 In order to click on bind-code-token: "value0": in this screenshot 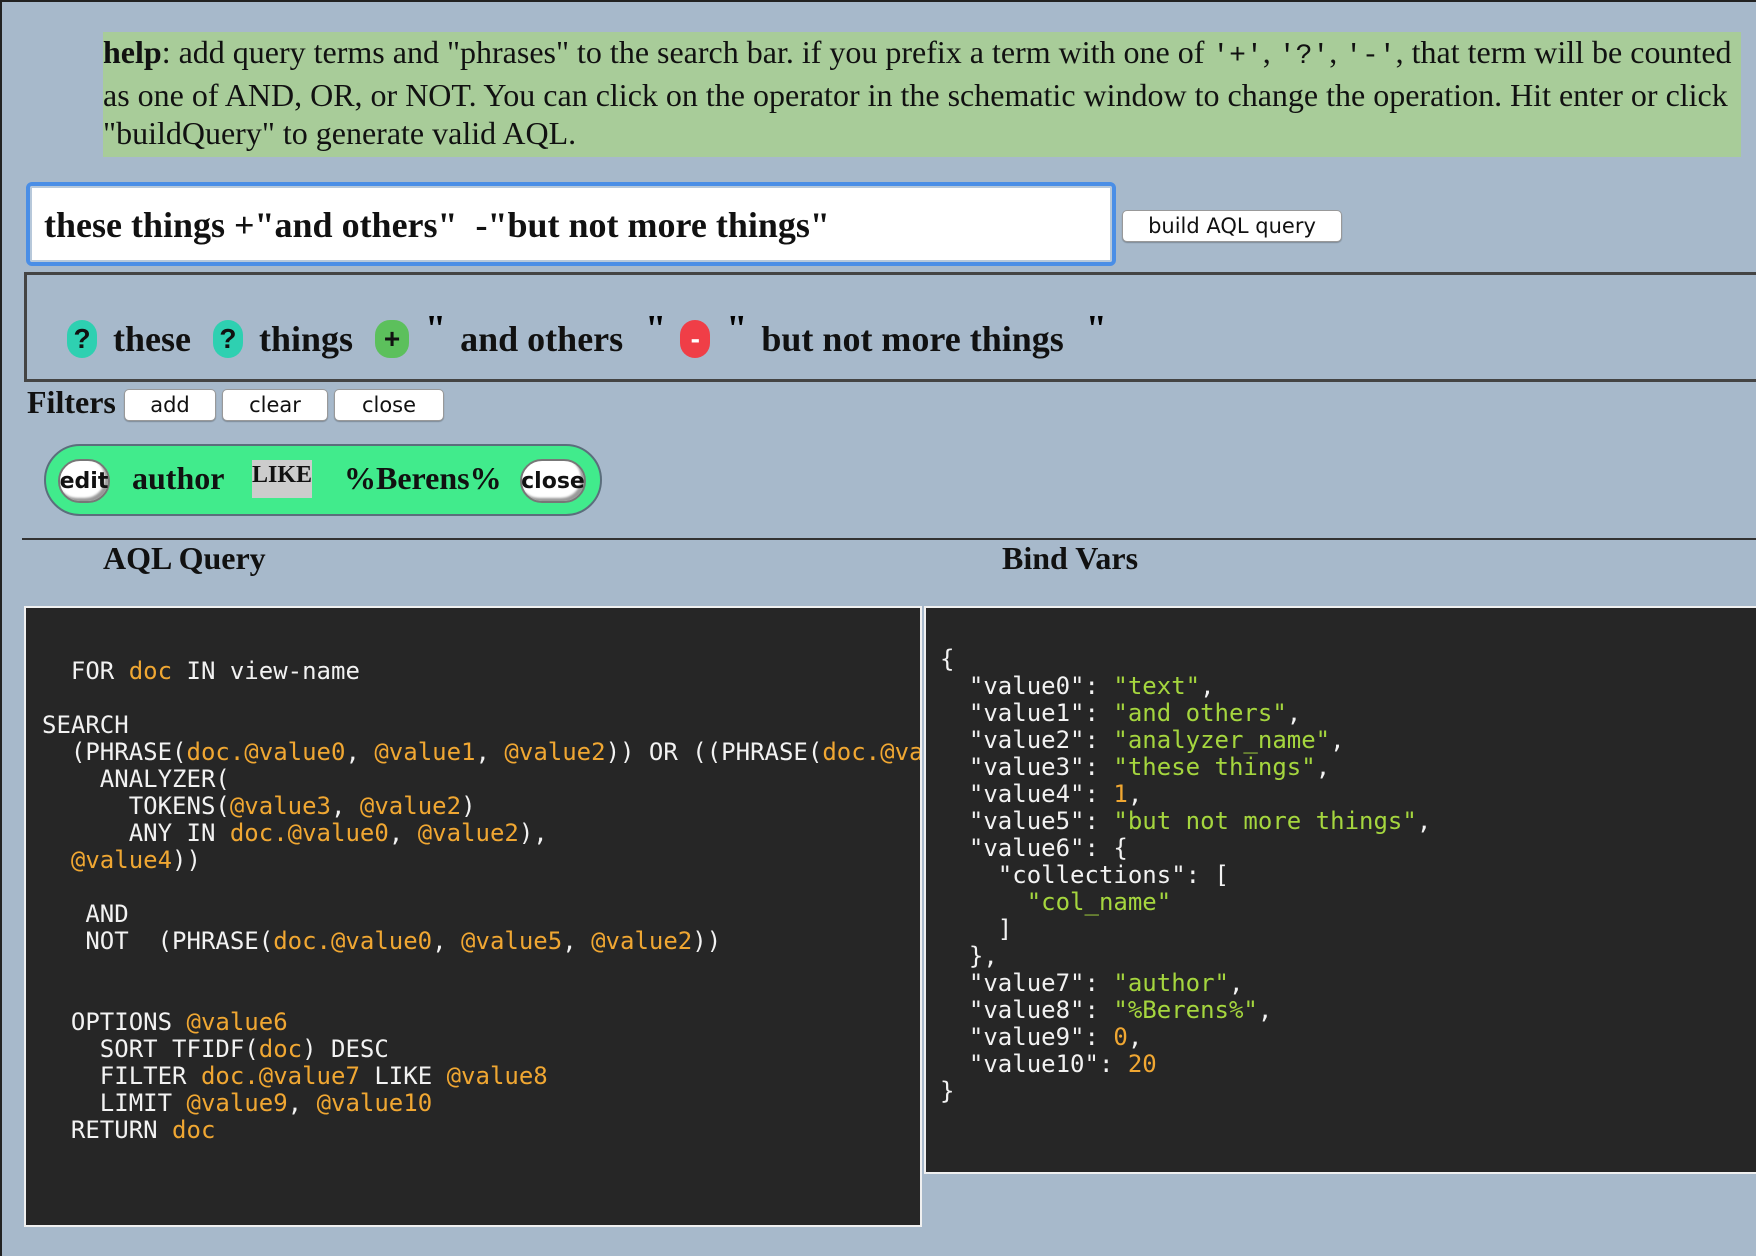, I will do `click(1027, 686)`.